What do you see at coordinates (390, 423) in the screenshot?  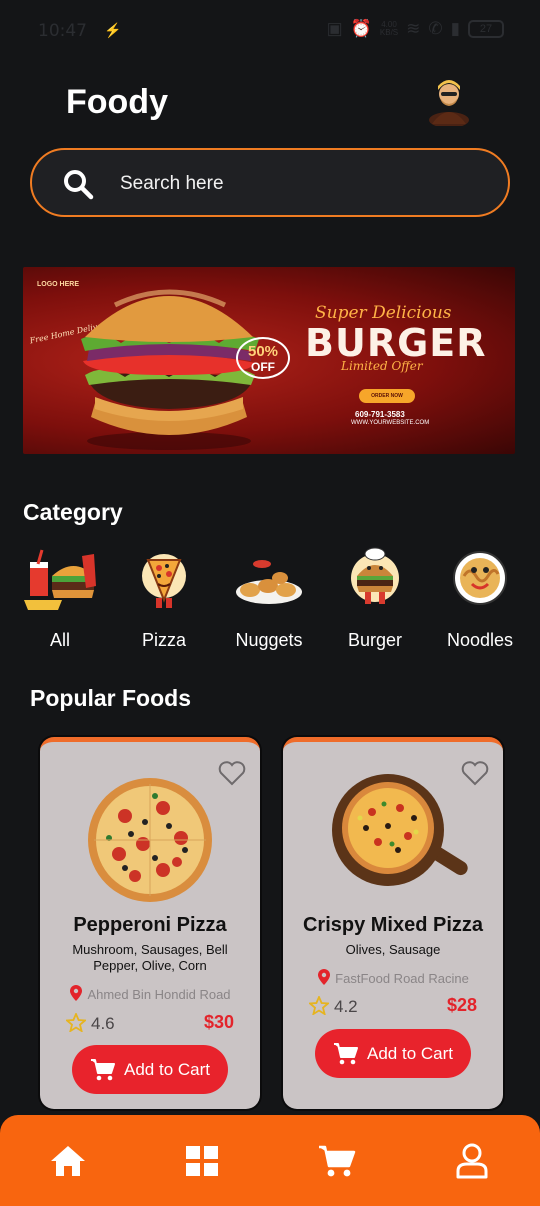 I see `banner-website: WWW.YOURWEBSITE.COM` at bounding box center [390, 423].